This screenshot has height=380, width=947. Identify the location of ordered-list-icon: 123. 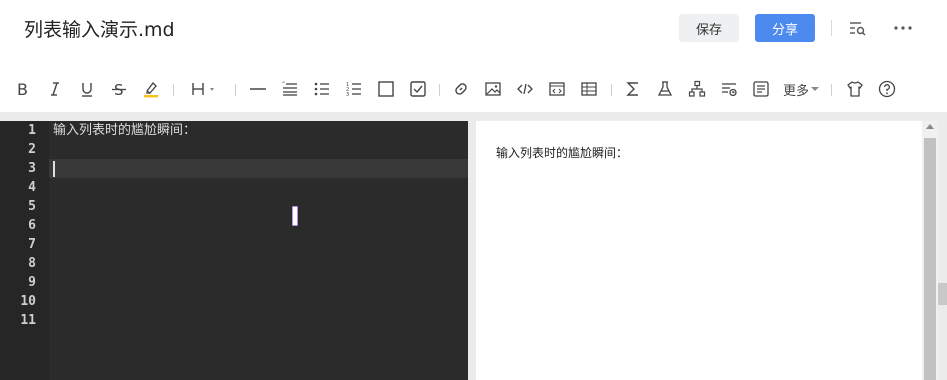
(354, 89).